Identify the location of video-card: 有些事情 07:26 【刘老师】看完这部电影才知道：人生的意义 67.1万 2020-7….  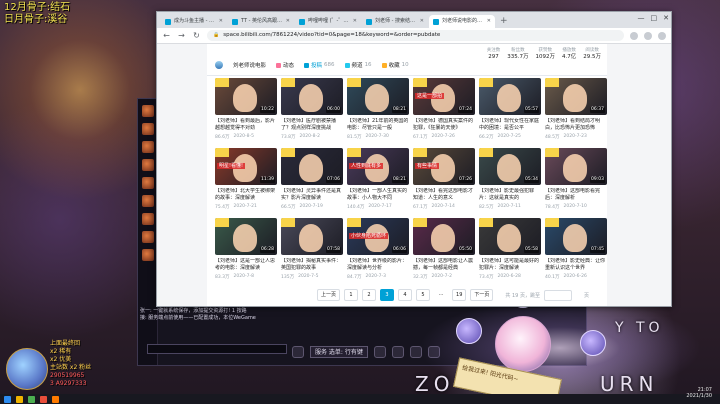
(444, 183).